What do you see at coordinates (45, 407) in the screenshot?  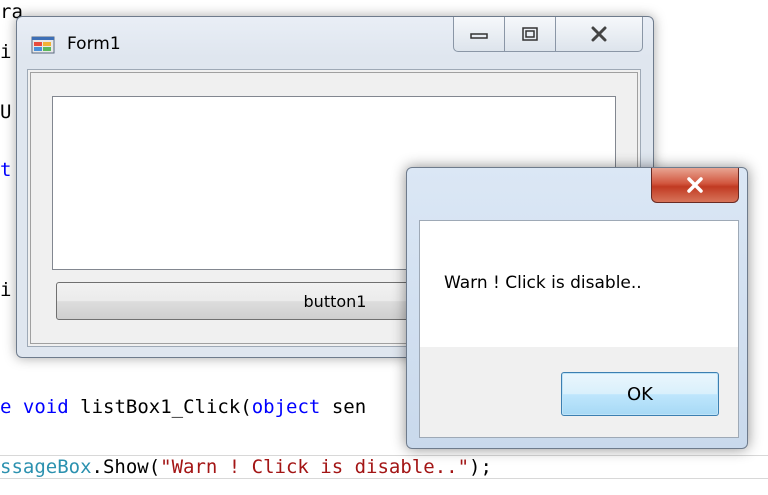 I see `code-token-return-type: void` at bounding box center [45, 407].